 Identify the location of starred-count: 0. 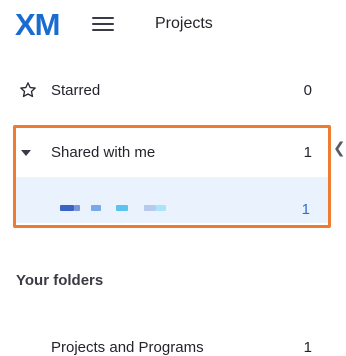
(307, 90).